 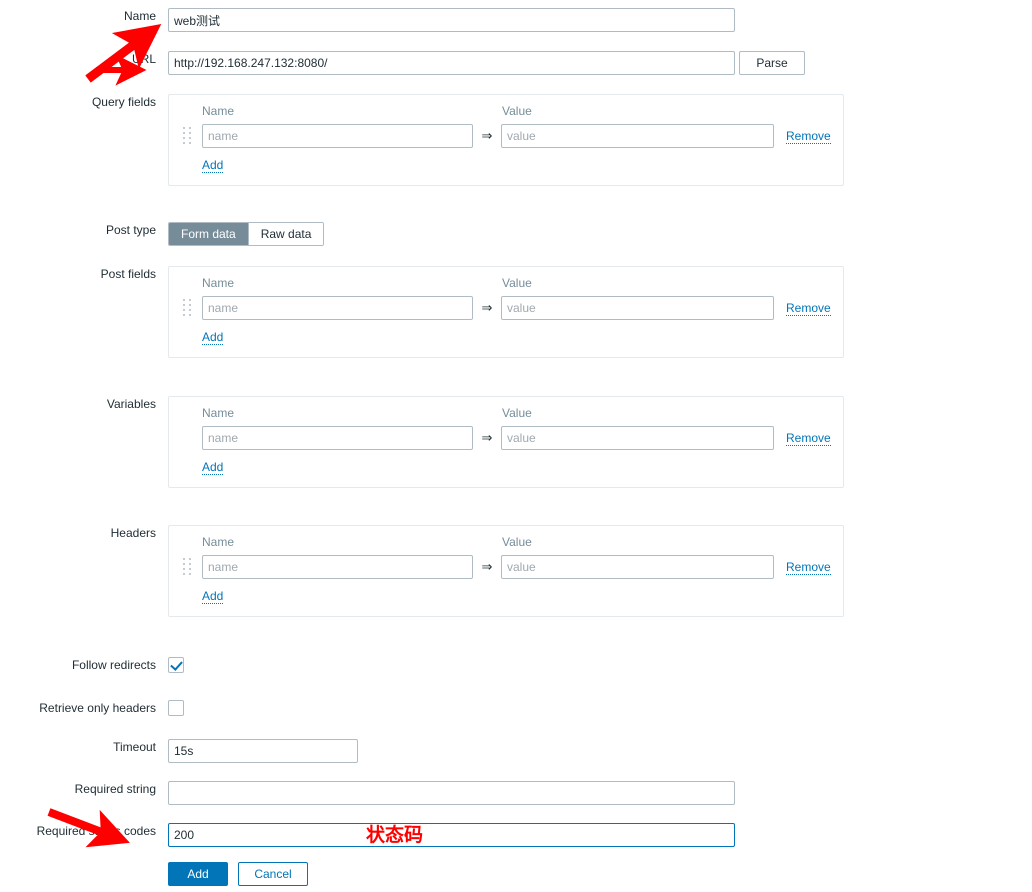 I want to click on headers-header-name: Name, so click(x=218, y=542).